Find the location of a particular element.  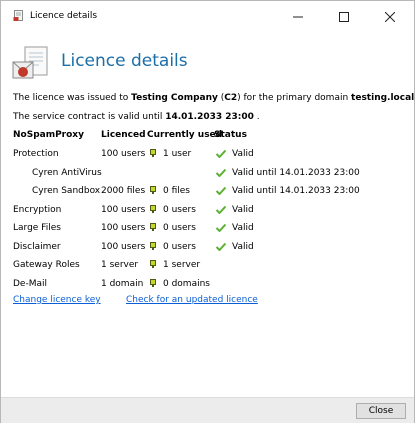

close-window-button is located at coordinates (390, 16).